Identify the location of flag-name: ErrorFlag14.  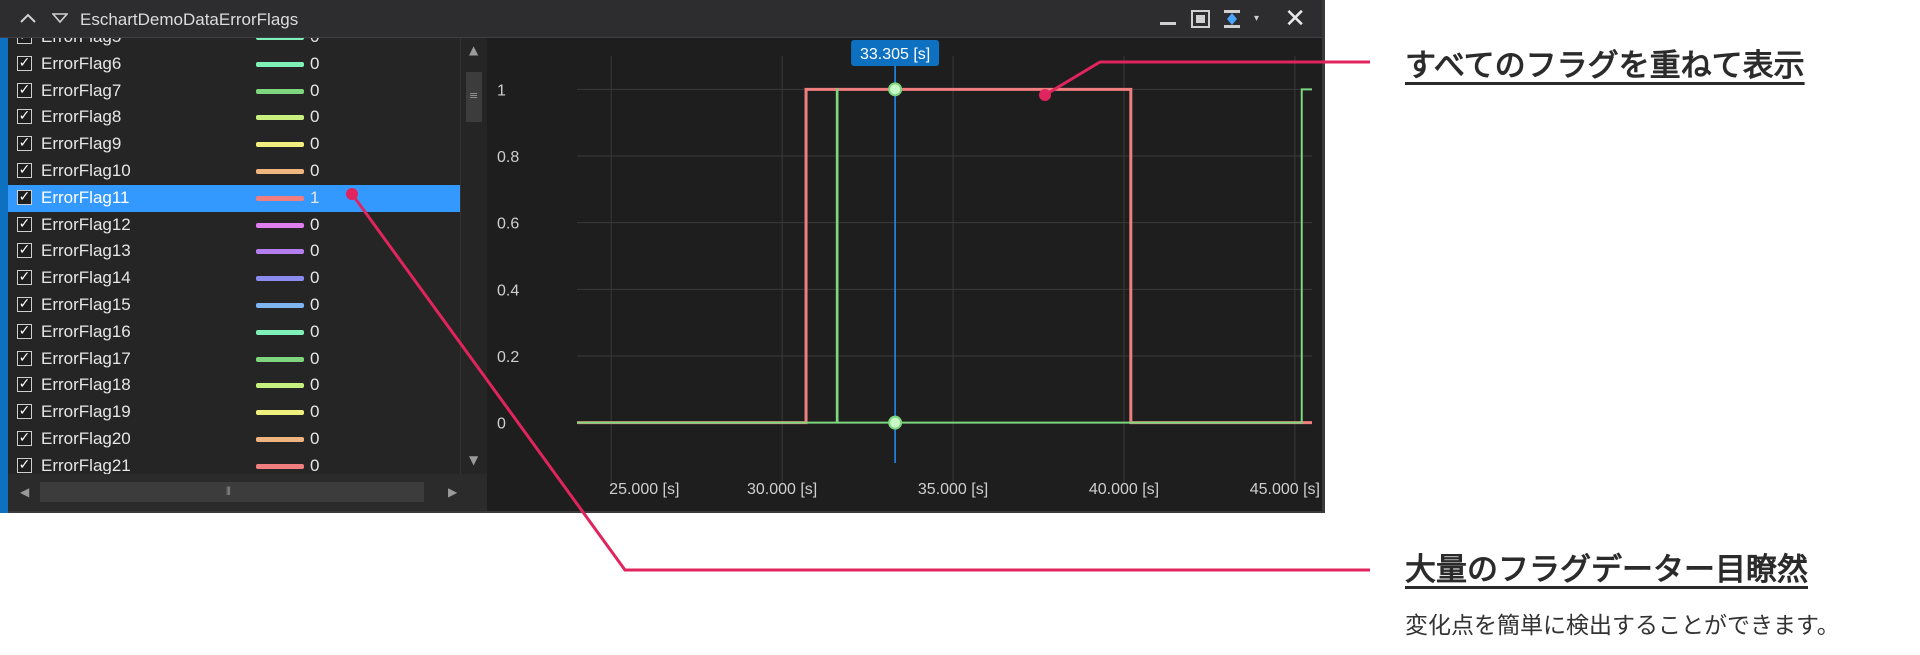
(86, 278).